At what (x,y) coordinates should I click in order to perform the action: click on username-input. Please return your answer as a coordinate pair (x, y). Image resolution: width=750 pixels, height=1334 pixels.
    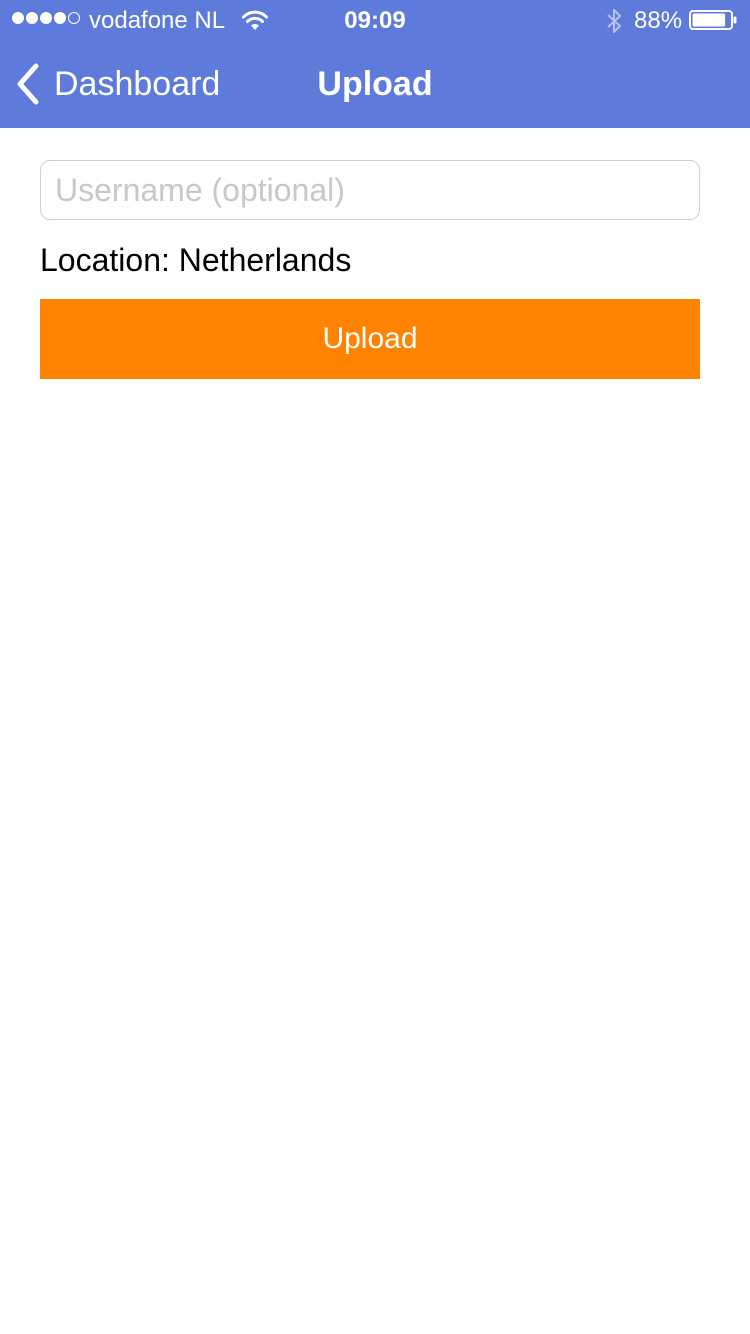
    Looking at the image, I should click on (370, 190).